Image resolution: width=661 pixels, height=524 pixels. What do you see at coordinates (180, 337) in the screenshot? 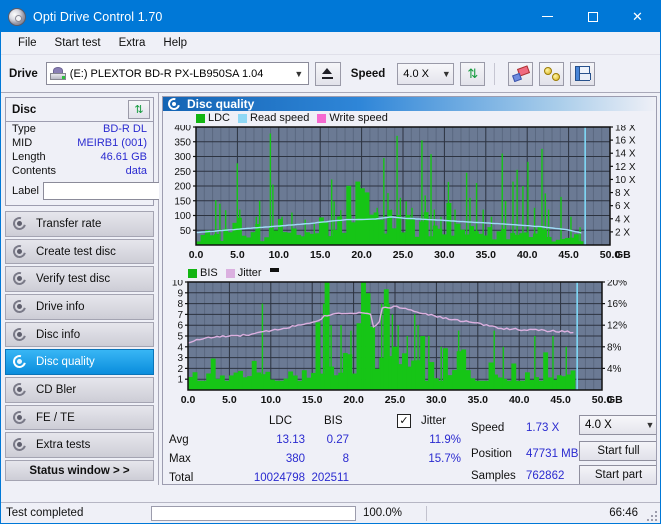
I see `svg-text: 5` at bounding box center [180, 337].